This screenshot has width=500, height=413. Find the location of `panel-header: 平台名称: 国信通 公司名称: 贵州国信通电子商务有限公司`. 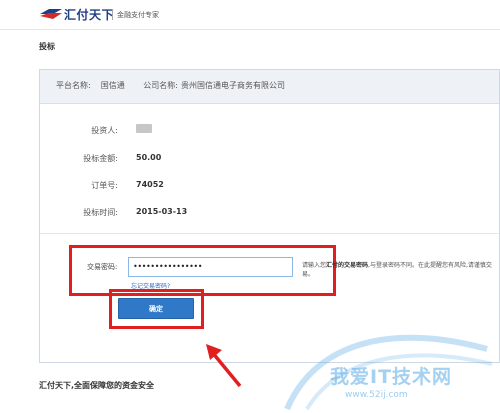

panel-header: 平台名称: 国信通 公司名称: 贵州国信通电子商务有限公司 is located at coordinates (269, 87).